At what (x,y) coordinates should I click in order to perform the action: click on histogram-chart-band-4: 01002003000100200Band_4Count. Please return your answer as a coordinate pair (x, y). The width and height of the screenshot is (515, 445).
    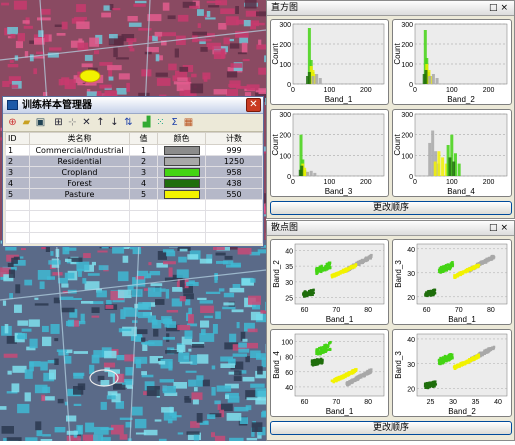
    Looking at the image, I should click on (452, 153).